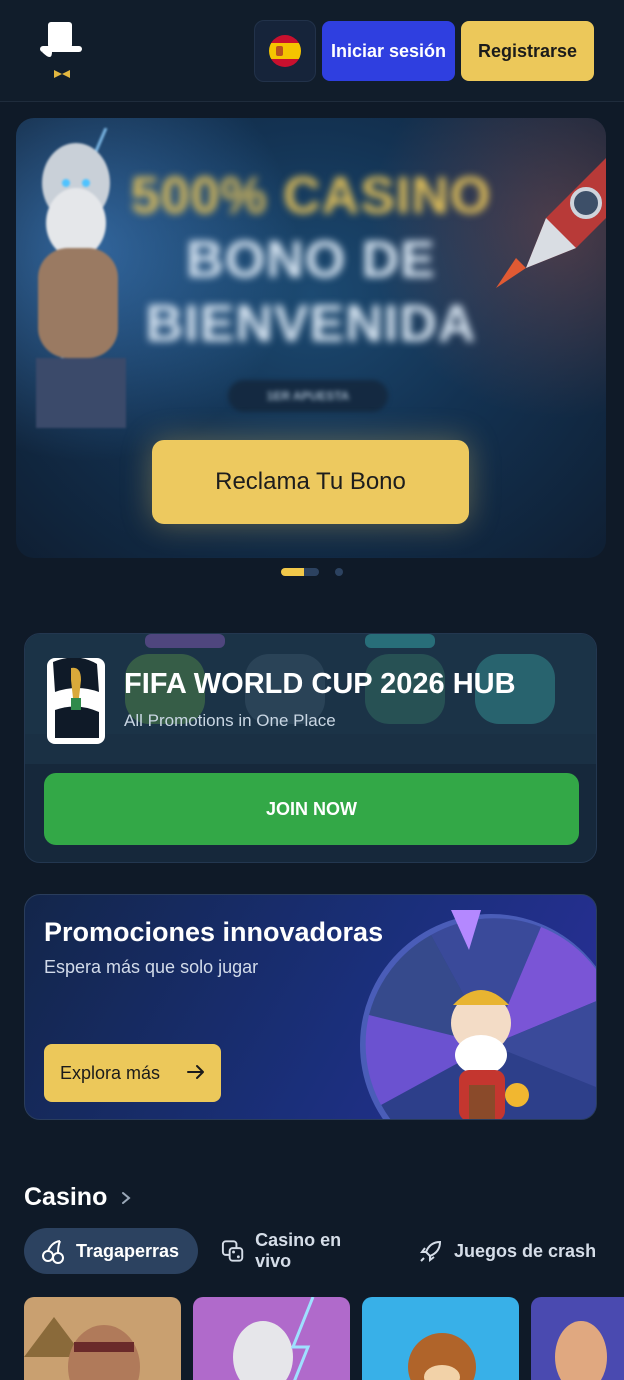 The height and width of the screenshot is (1380, 624). I want to click on carousel-dot-active, so click(300, 572).